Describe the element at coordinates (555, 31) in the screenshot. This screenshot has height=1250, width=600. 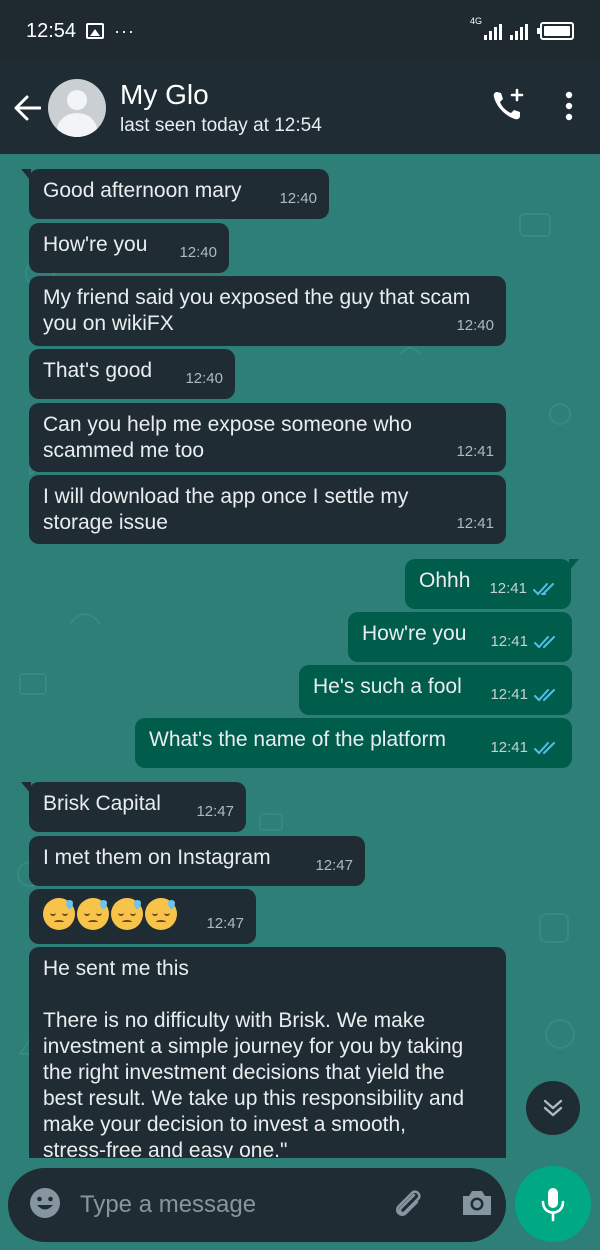
I see `battery-icon` at that location.